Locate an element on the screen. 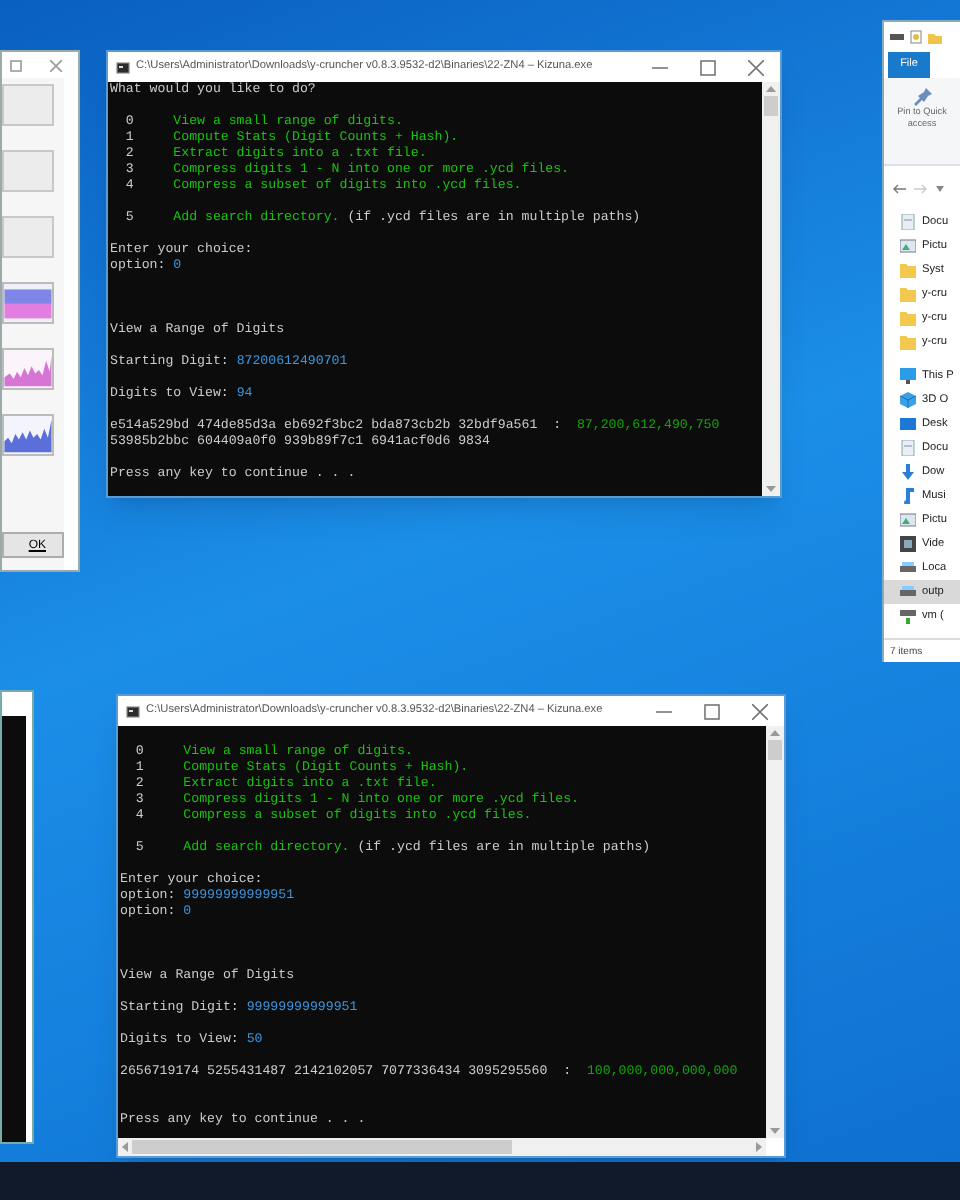 Image resolution: width=960 pixels, height=1200 pixels. dropdown-caret-icon is located at coordinates (940, 188).